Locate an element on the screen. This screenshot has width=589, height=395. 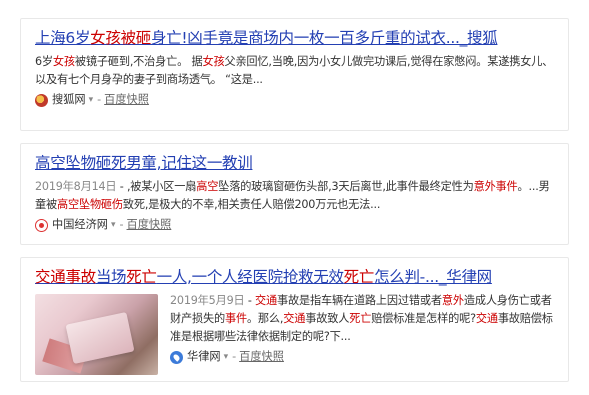
result-source-line: 搜狐网 ▾ - 百度快照 is located at coordinates (294, 100).